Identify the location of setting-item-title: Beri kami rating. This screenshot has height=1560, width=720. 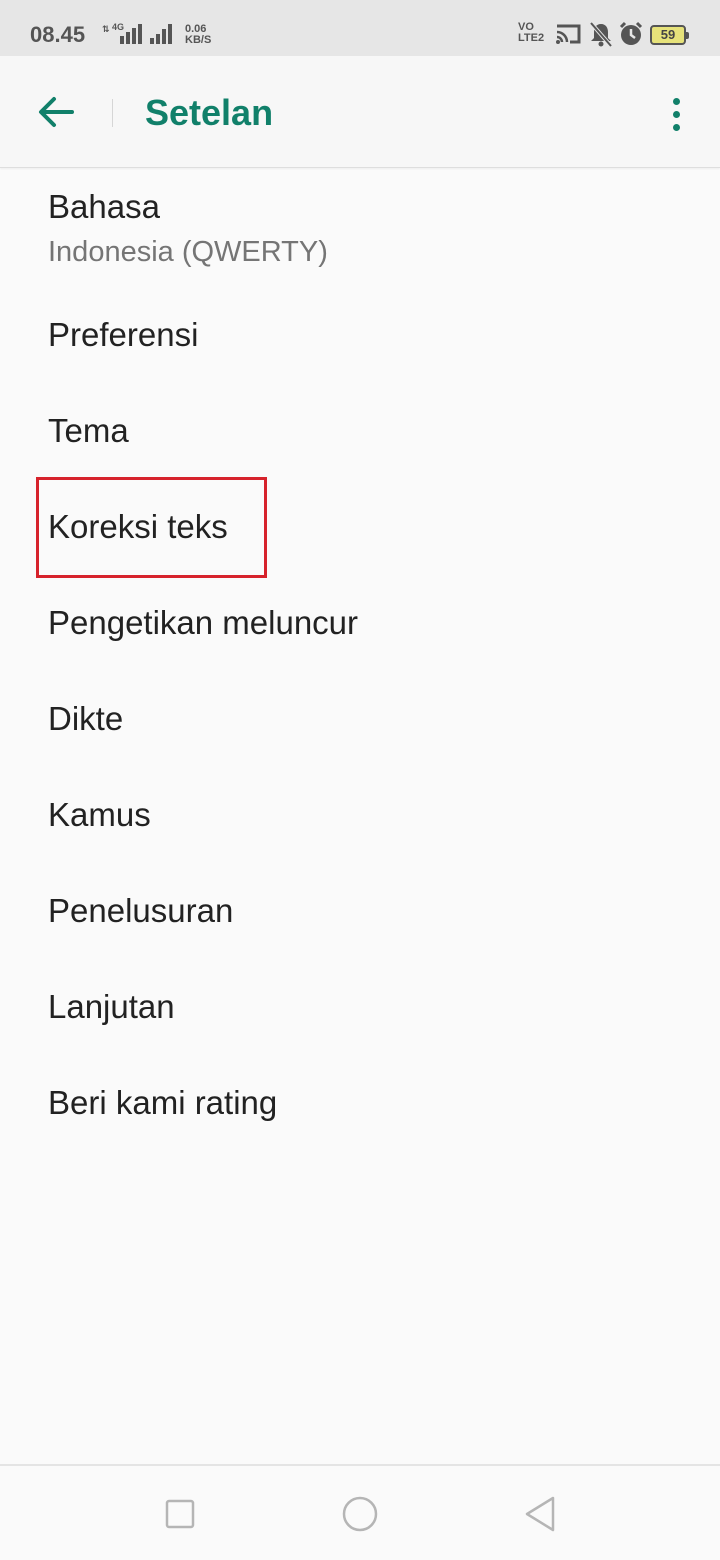
(163, 1102).